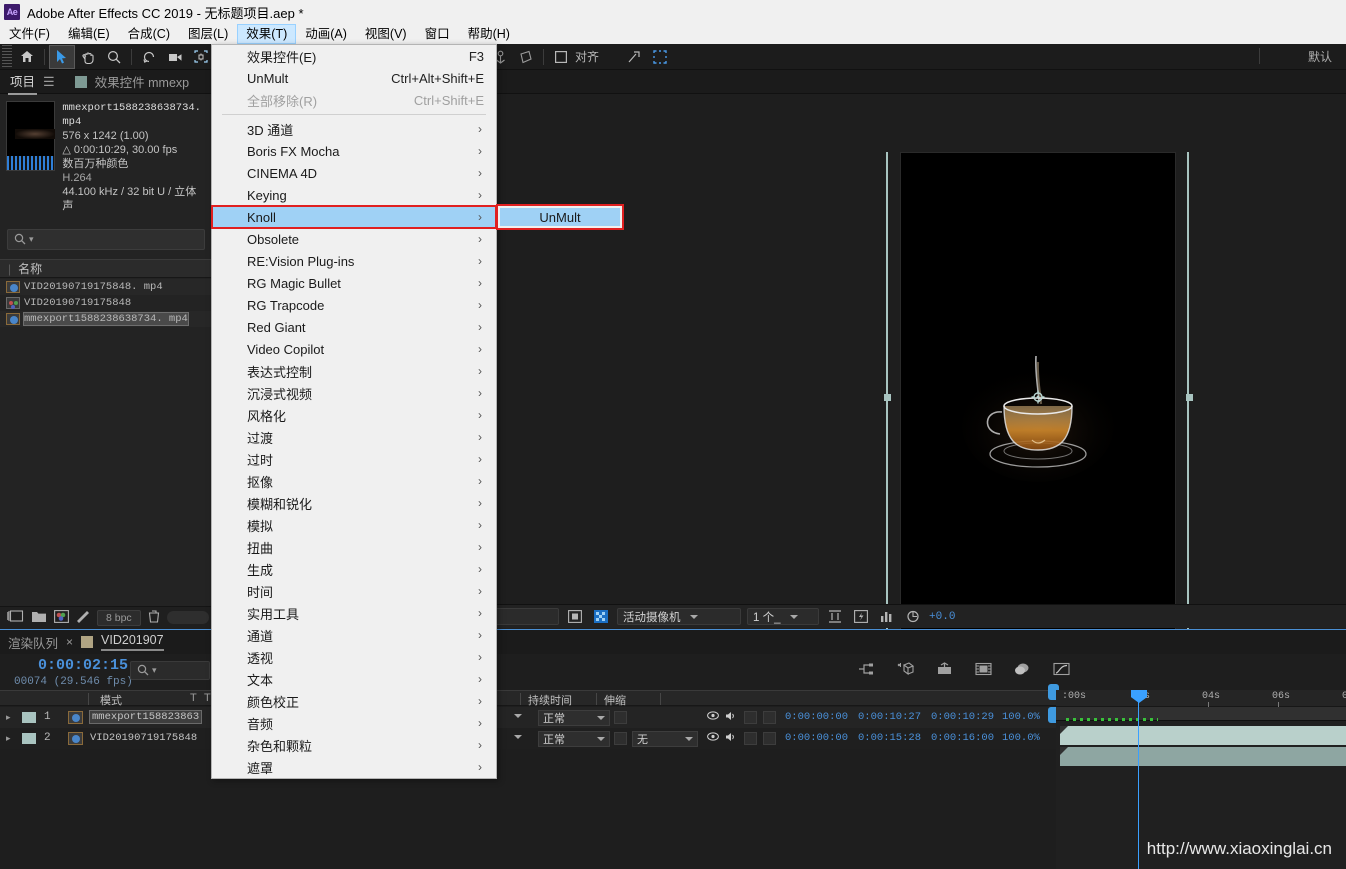  I want to click on timeline-ruler: :00s 02s 04s 06s 08s, so click(1201, 698).